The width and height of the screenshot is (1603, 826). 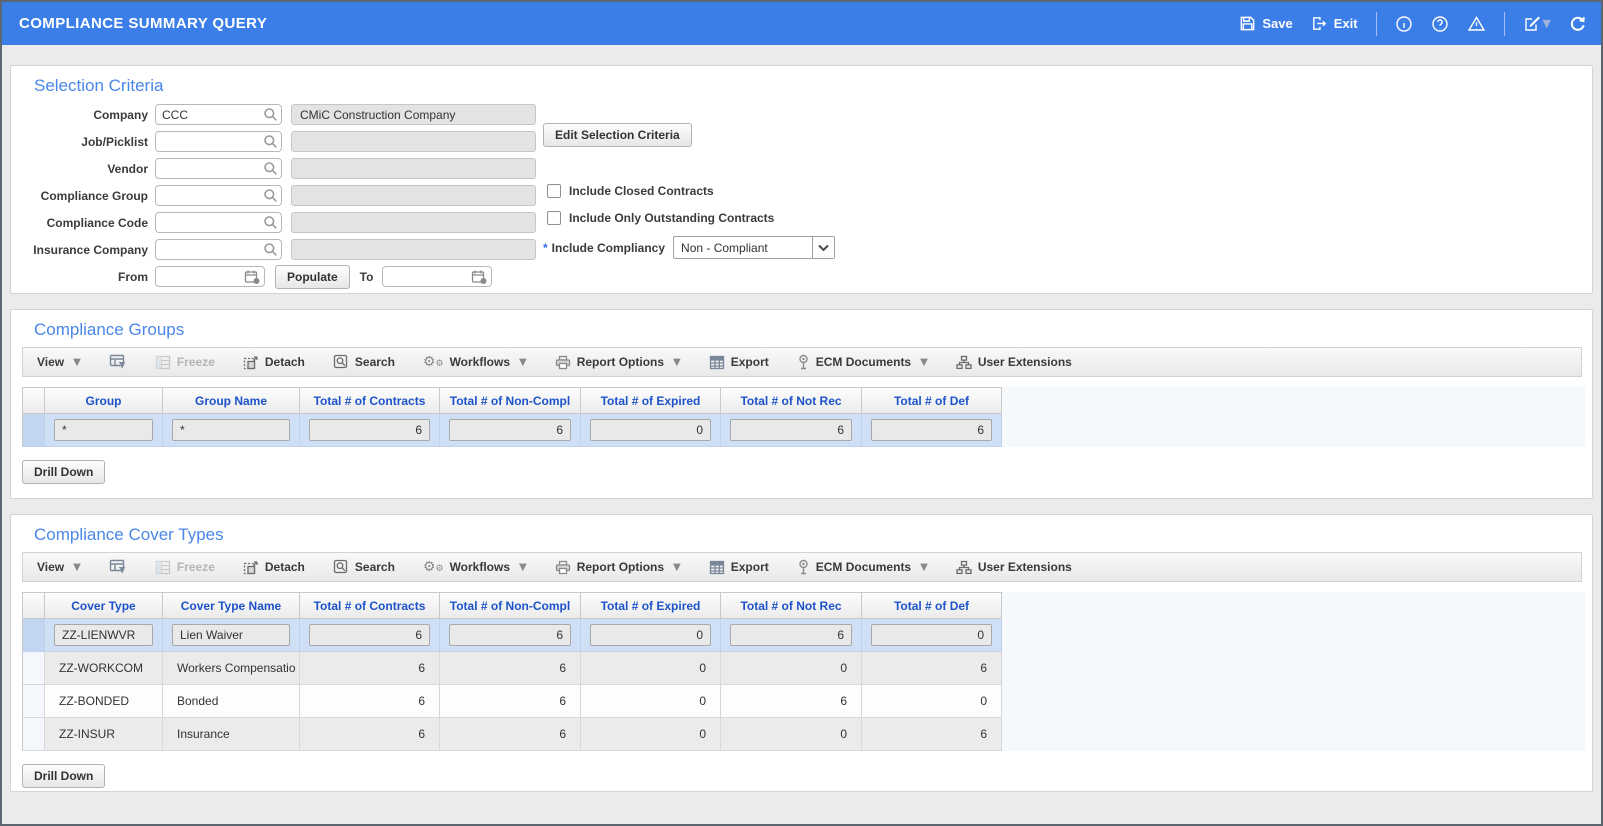 I want to click on include-compliancy-select: Non - Compliant, so click(x=754, y=247).